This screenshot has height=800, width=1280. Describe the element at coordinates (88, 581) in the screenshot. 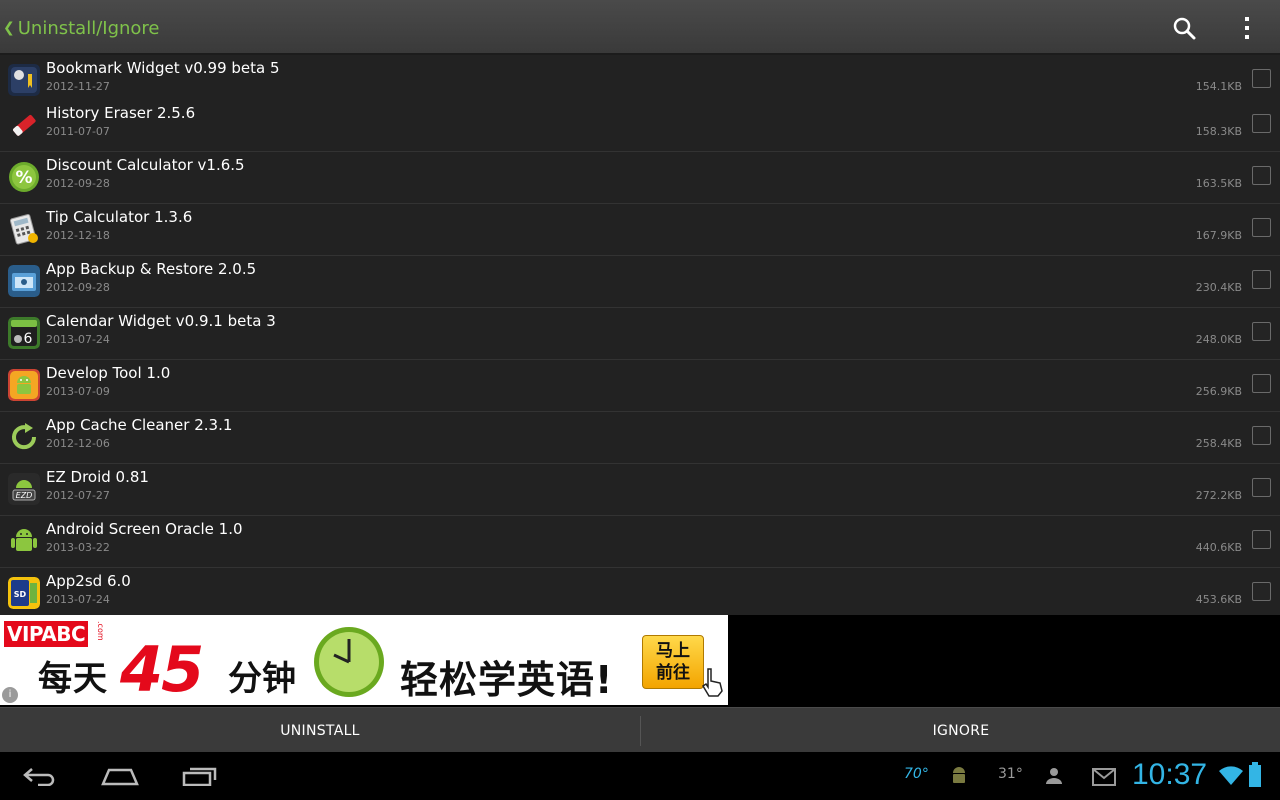

I see `app-name: App2sd 6.0` at that location.